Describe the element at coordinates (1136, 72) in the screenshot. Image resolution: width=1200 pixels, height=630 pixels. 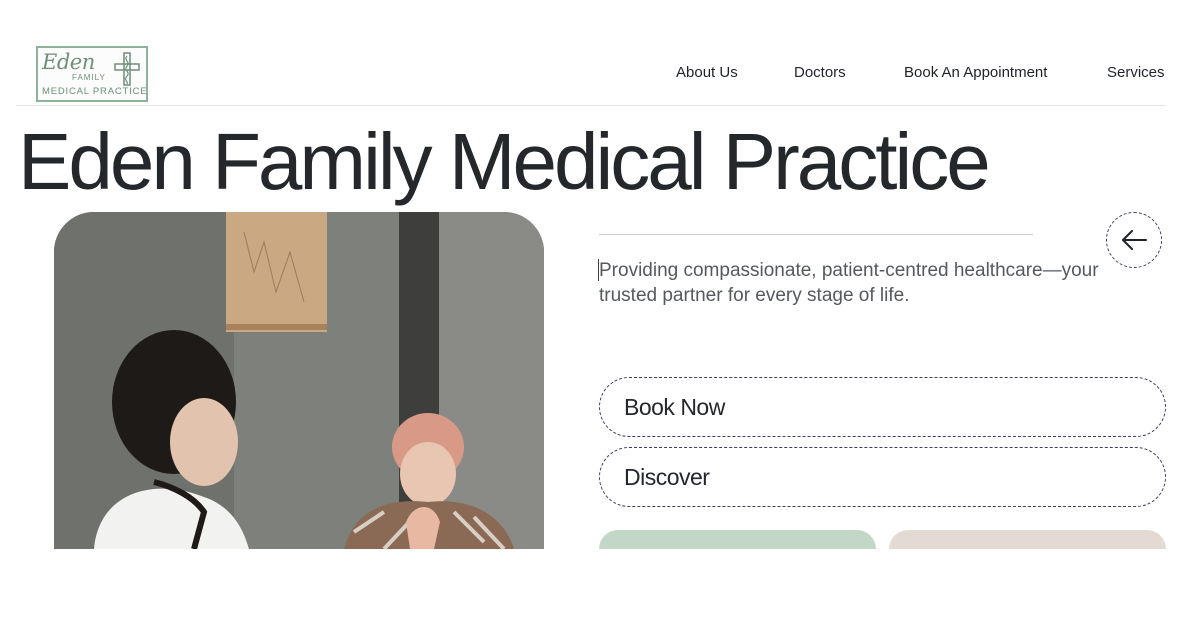
I see `nav-services: Services` at that location.